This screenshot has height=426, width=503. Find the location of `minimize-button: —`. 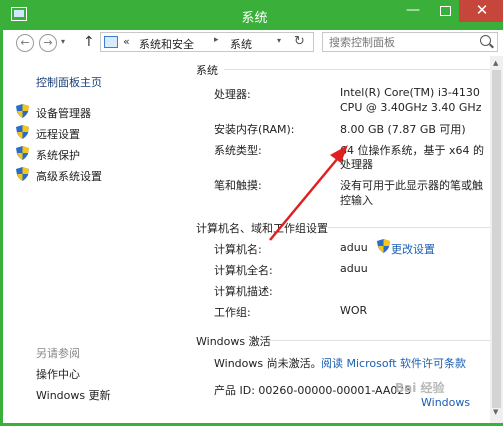

minimize-button: — is located at coordinates (413, 11).